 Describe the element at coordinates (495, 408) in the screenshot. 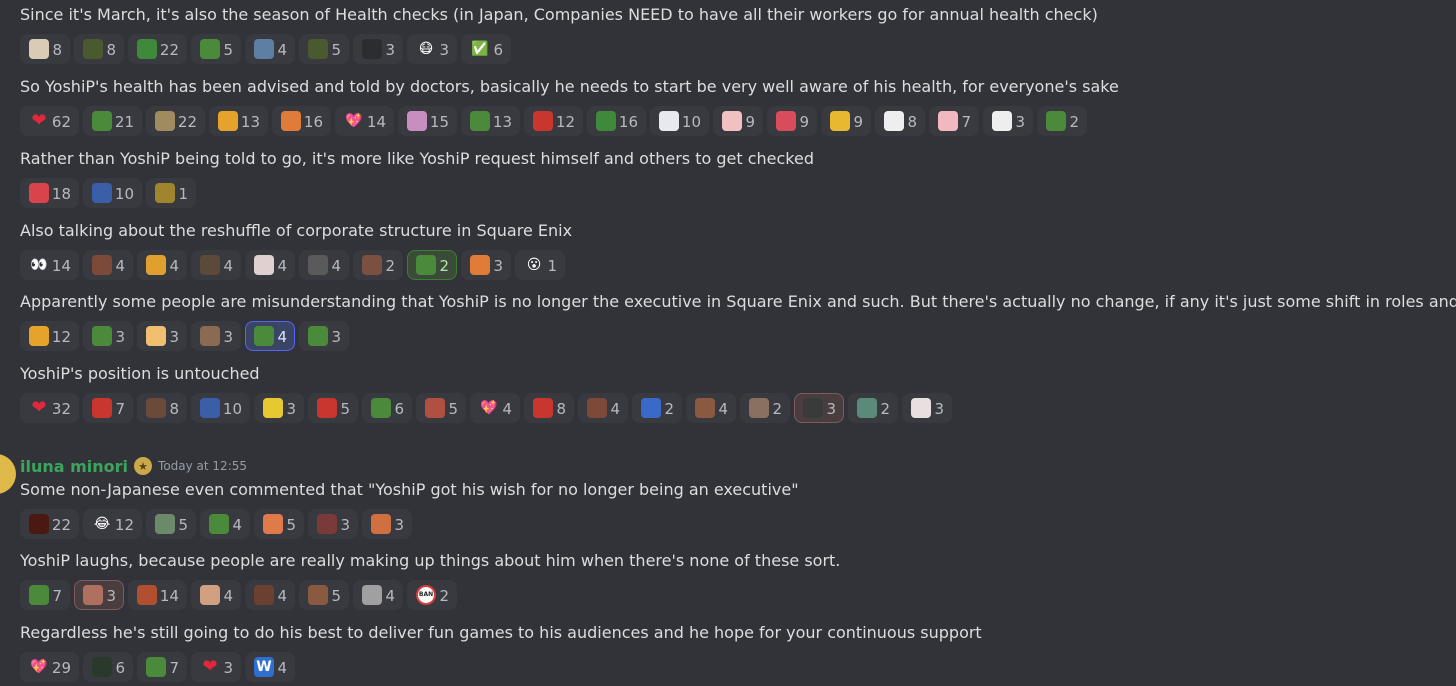

I see `reaction-button: 💖 4` at that location.